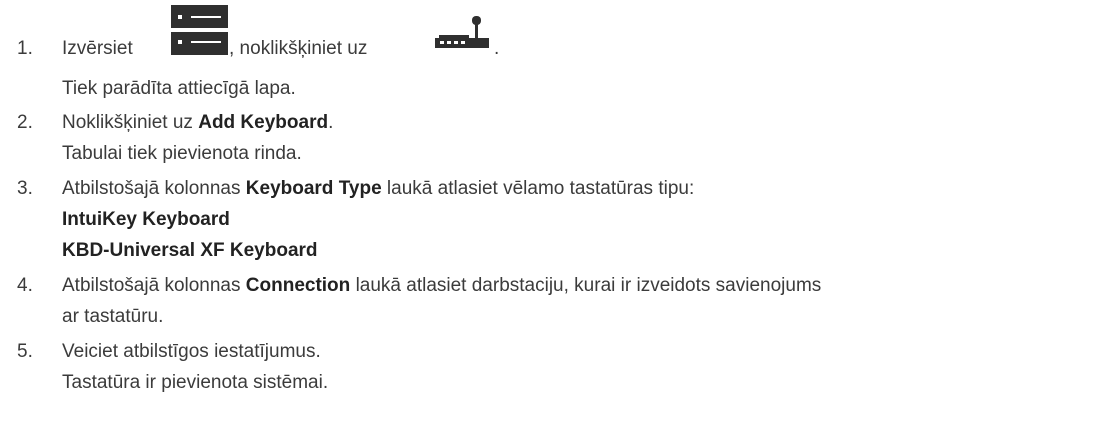 Image resolution: width=1099 pixels, height=431 pixels. What do you see at coordinates (195, 382) in the screenshot?
I see `step-5-result: Tastatūra ir pievienota sistēmai.` at bounding box center [195, 382].